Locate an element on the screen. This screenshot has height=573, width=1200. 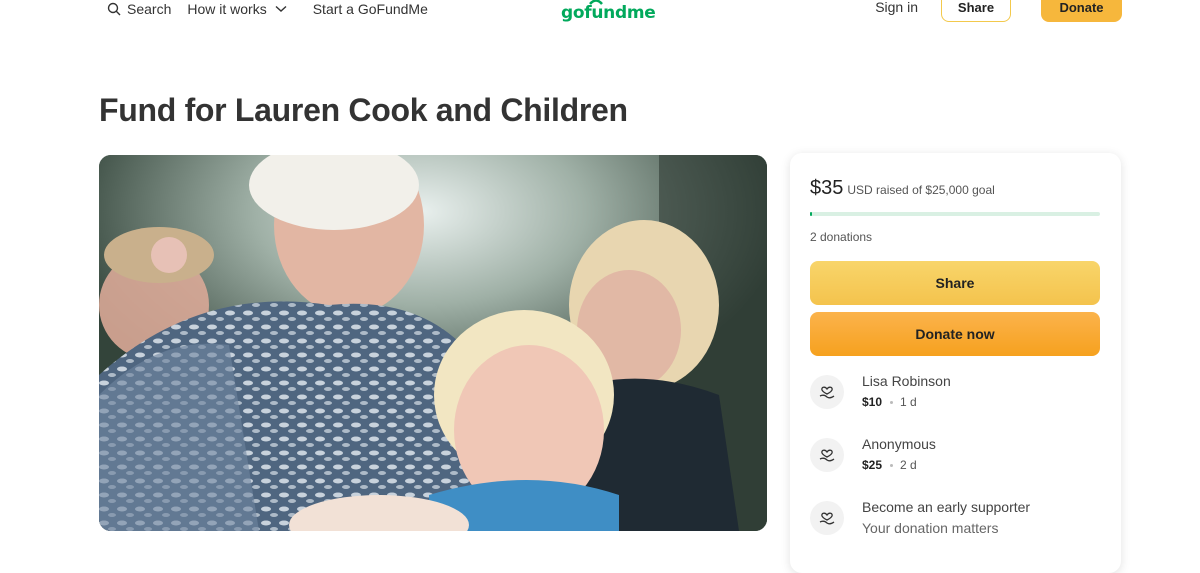
how-it-works-menu: How it works is located at coordinates (237, 9).